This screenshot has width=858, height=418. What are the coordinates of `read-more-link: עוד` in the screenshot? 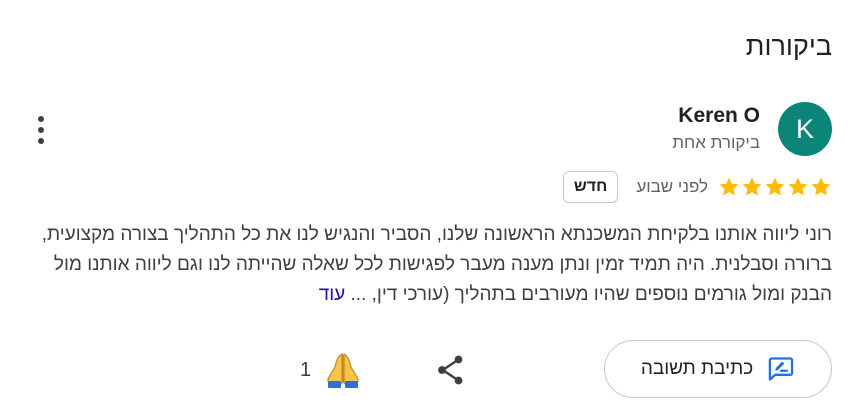 It's located at (332, 294).